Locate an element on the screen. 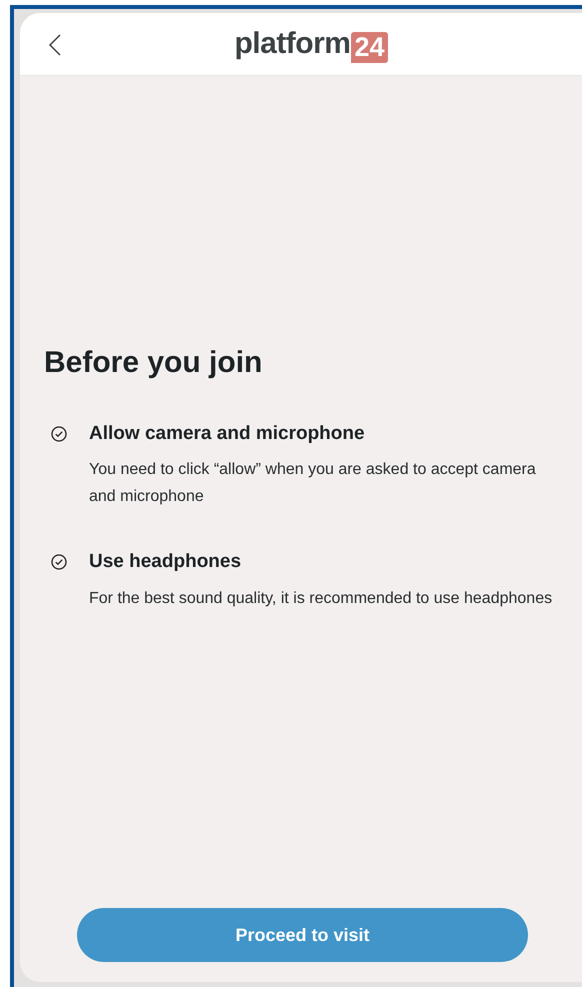 This screenshot has height=987, width=582. step-description: You need to click “allow” when you are asked to accept camera and microphone is located at coordinates (313, 483).